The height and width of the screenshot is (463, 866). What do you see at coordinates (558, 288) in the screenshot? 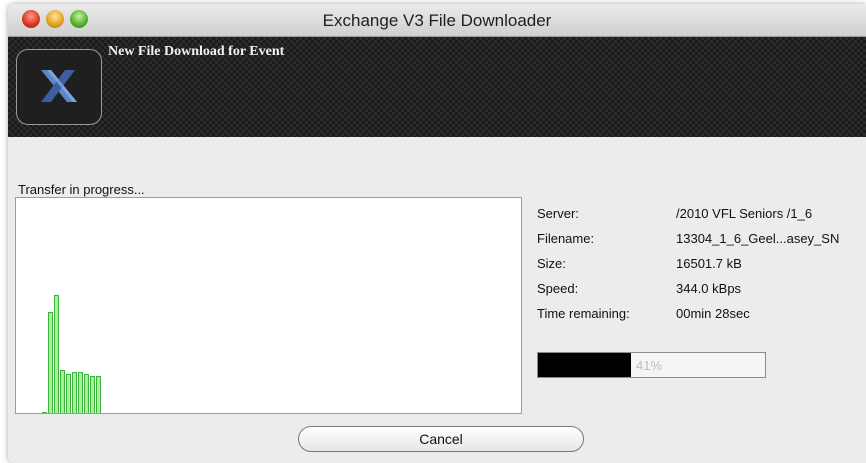
I see `info-label: Speed:` at bounding box center [558, 288].